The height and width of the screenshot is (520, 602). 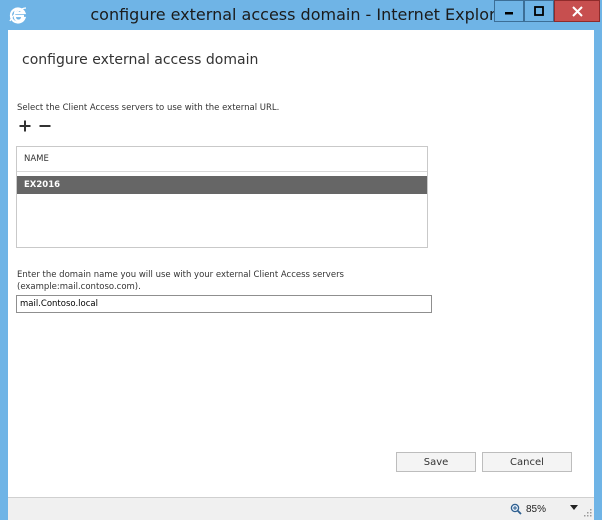 I want to click on remove-server-button, so click(x=45, y=126).